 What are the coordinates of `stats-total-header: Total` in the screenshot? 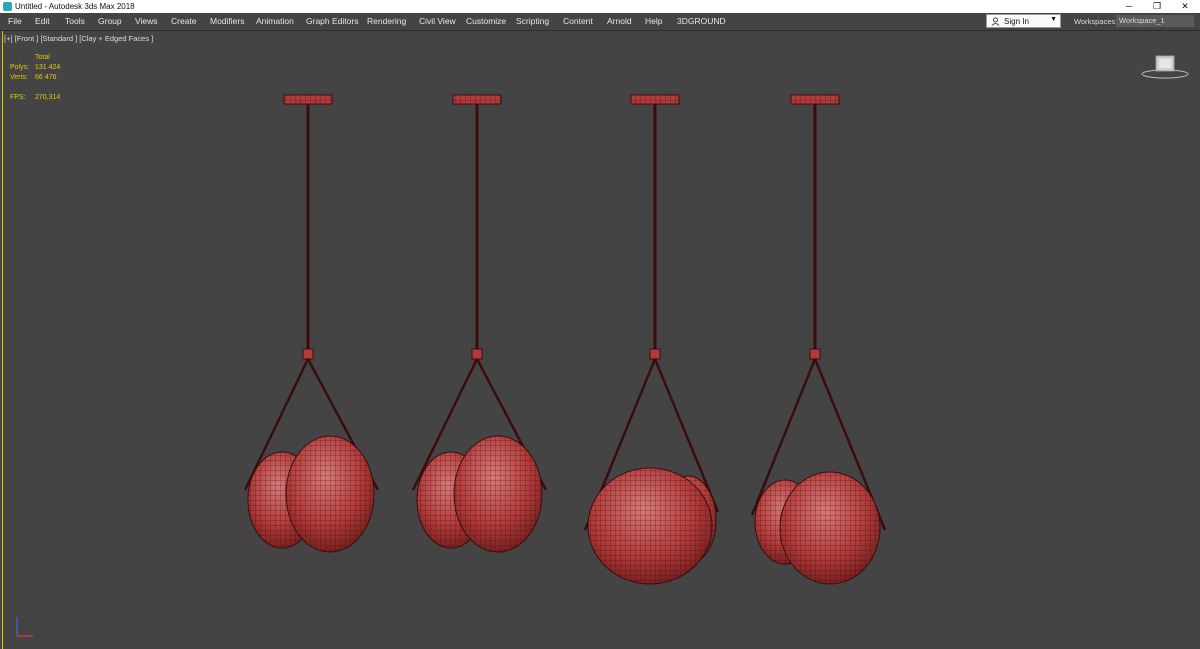 It's located at (42, 57).